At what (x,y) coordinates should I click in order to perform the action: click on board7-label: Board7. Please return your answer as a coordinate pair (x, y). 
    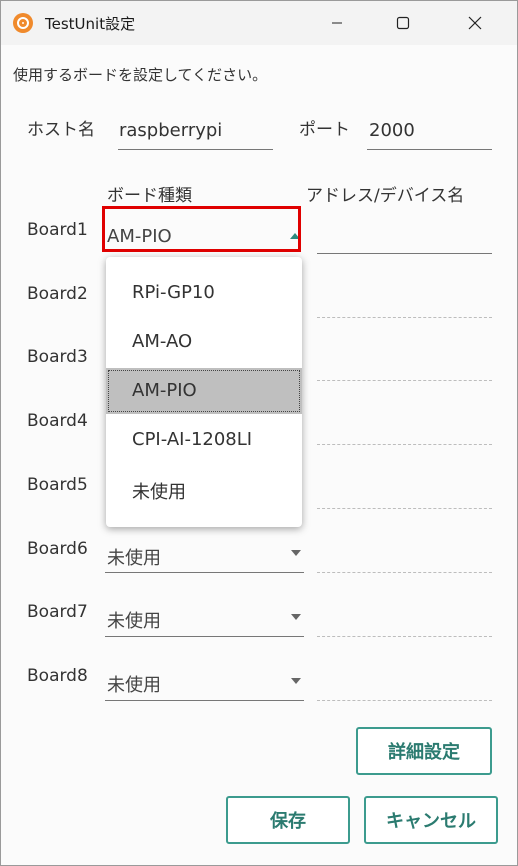
    Looking at the image, I should click on (57, 612).